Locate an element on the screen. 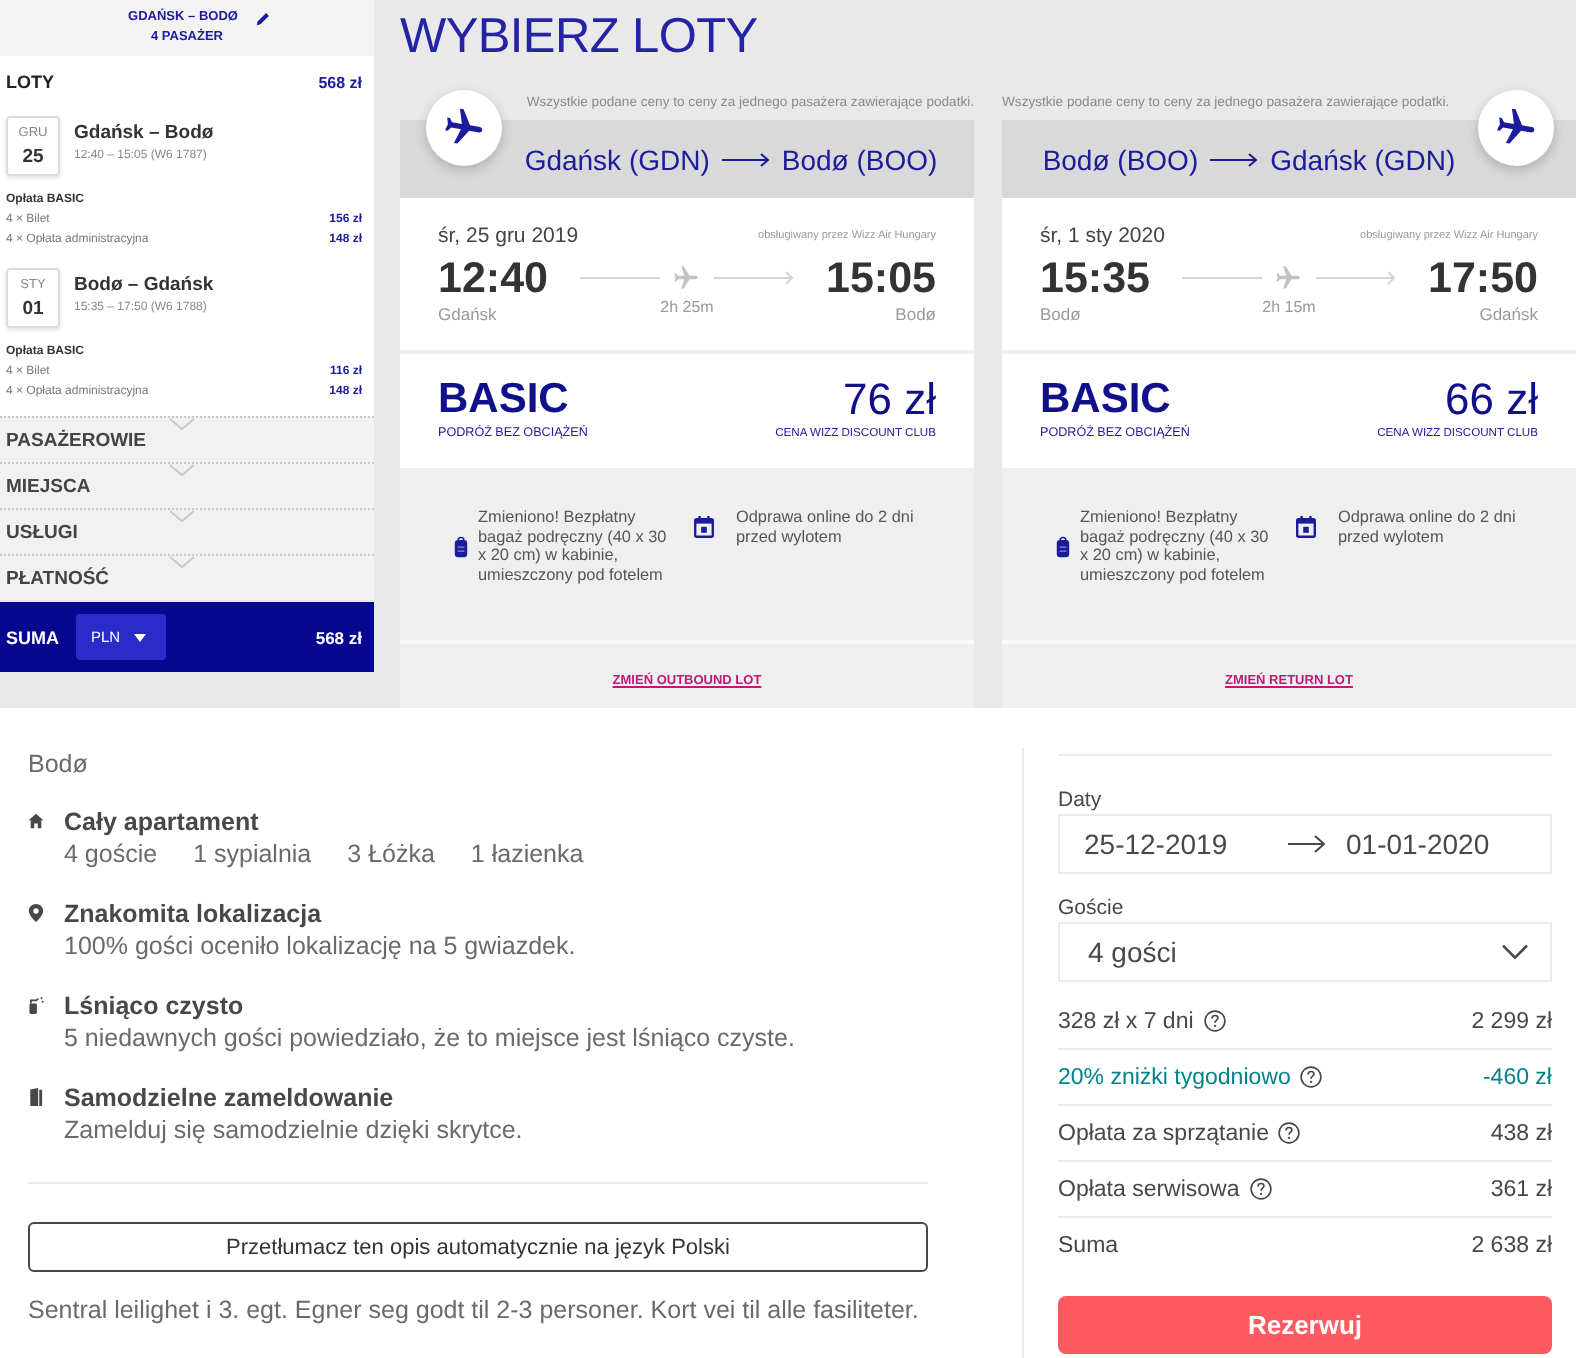  check-out-date: 01-01-2020 is located at coordinates (1418, 844).